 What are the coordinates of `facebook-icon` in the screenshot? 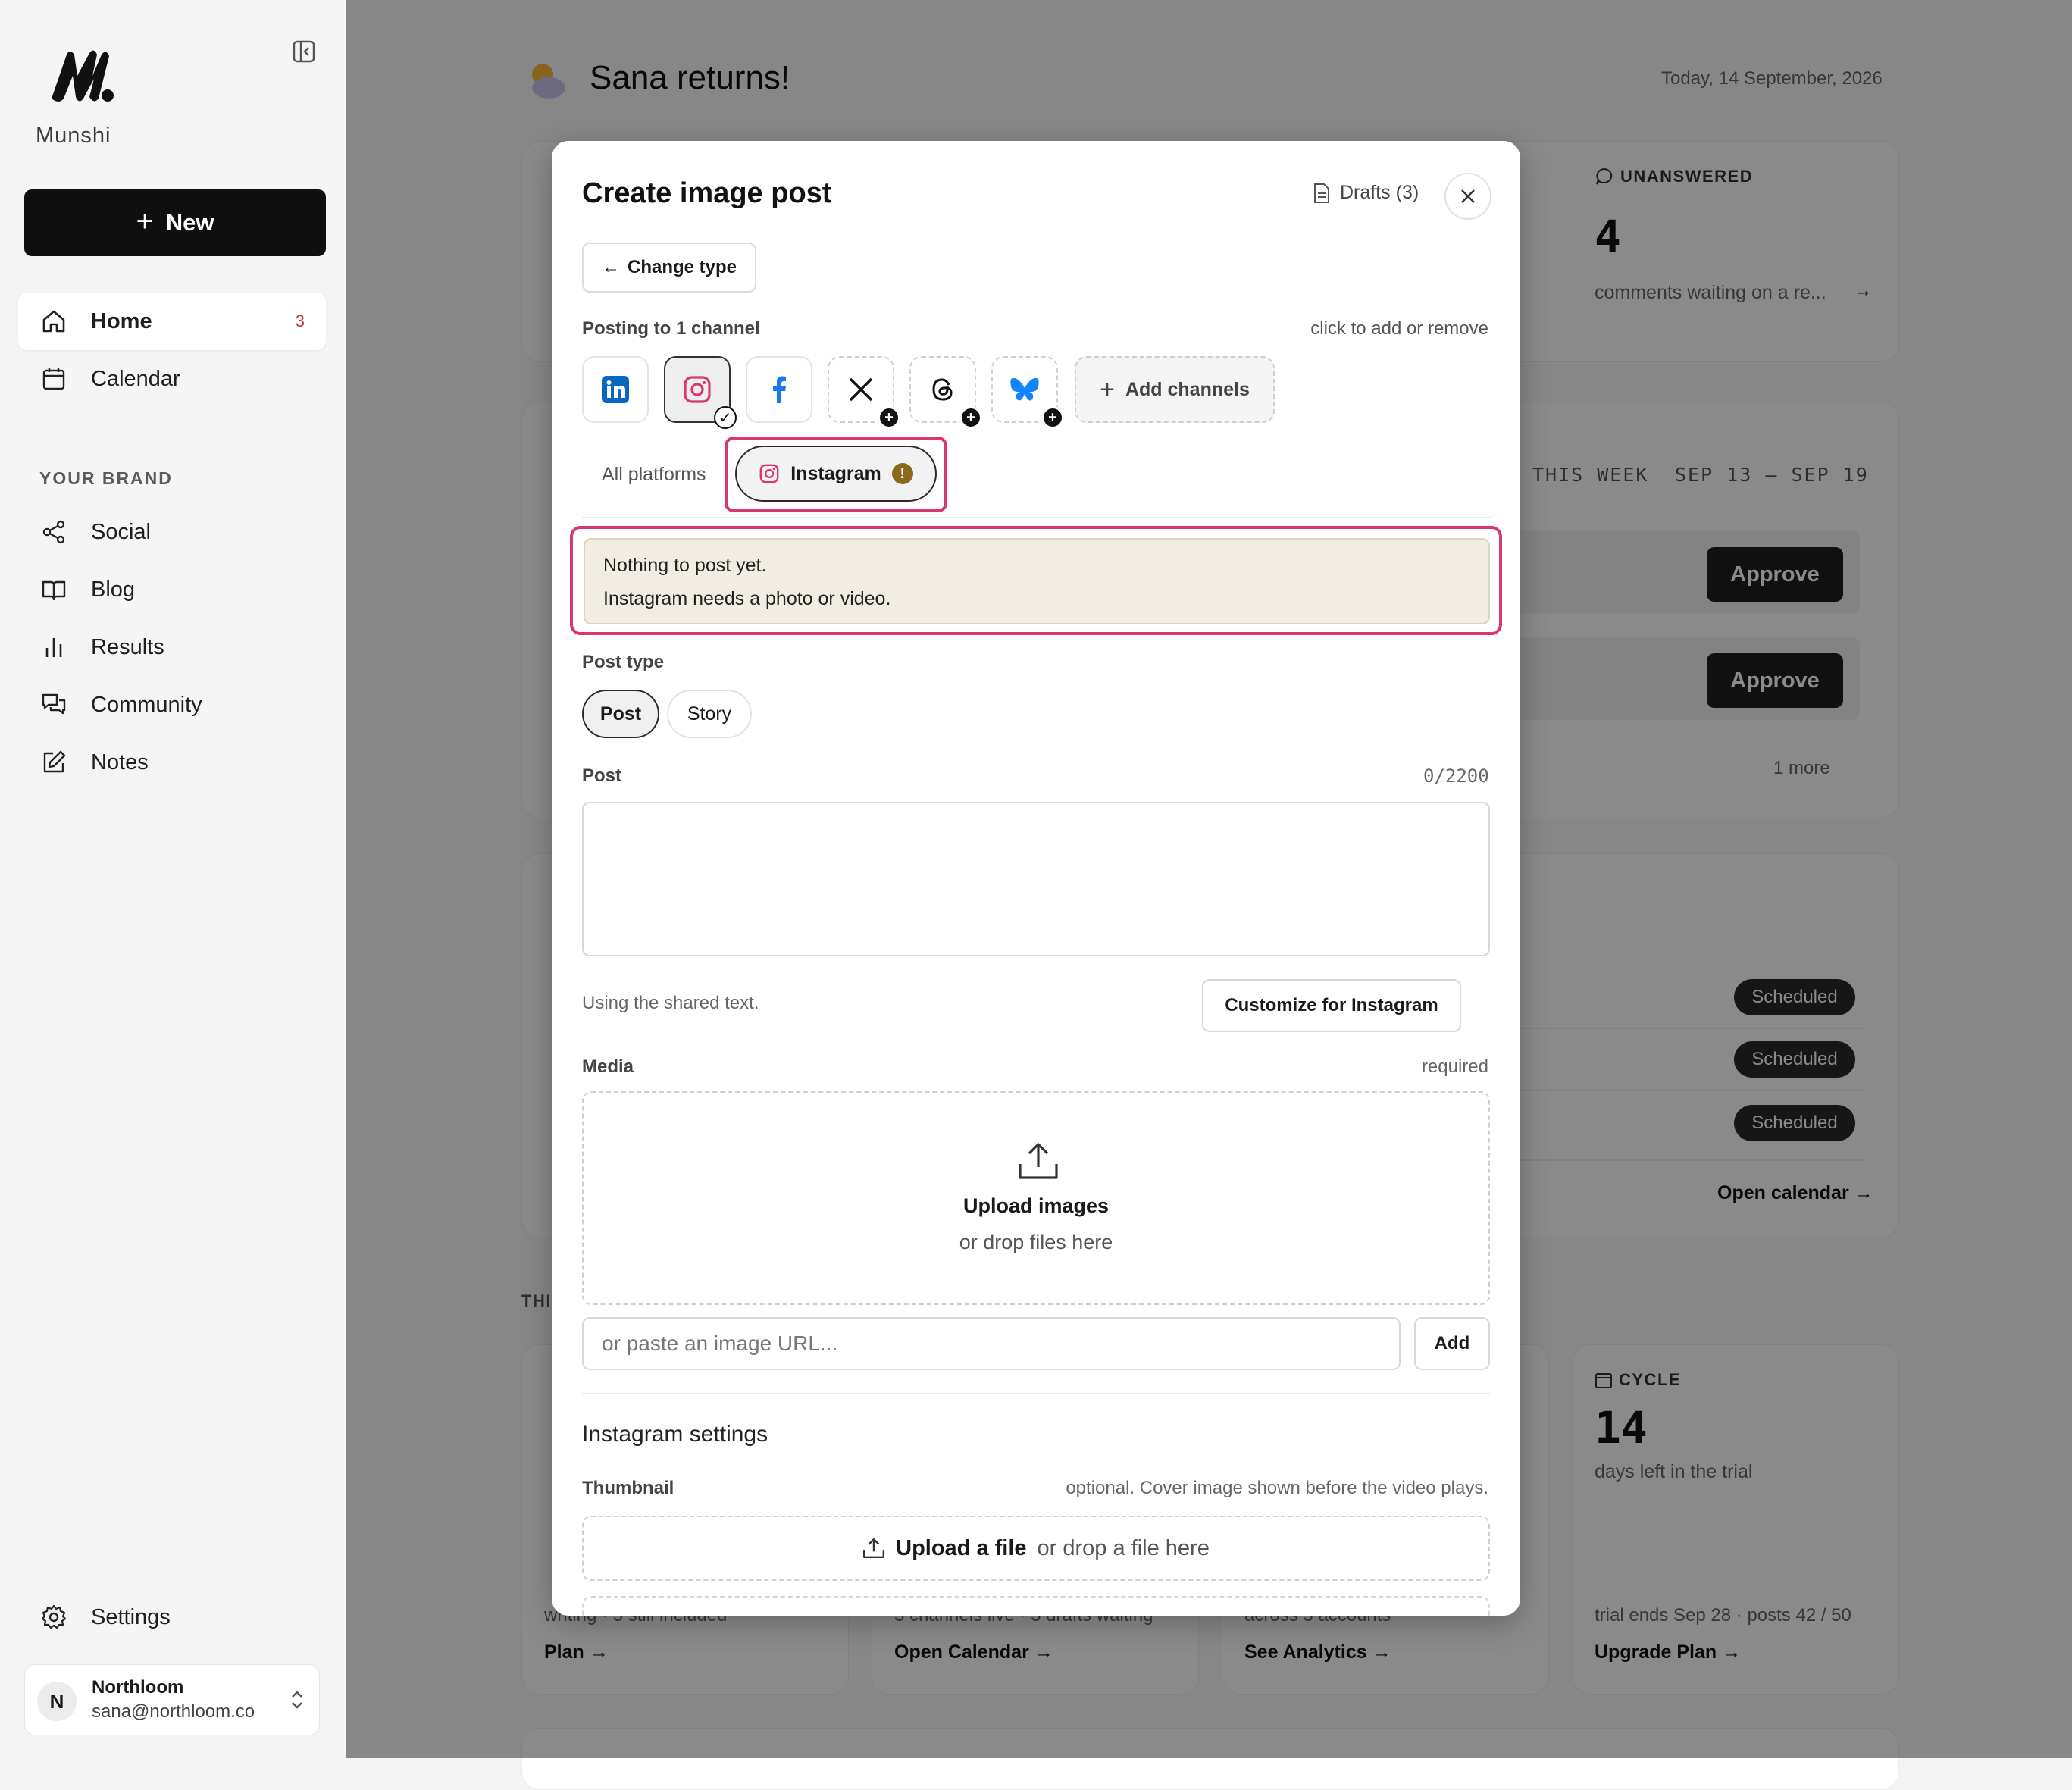 It's located at (779, 389).